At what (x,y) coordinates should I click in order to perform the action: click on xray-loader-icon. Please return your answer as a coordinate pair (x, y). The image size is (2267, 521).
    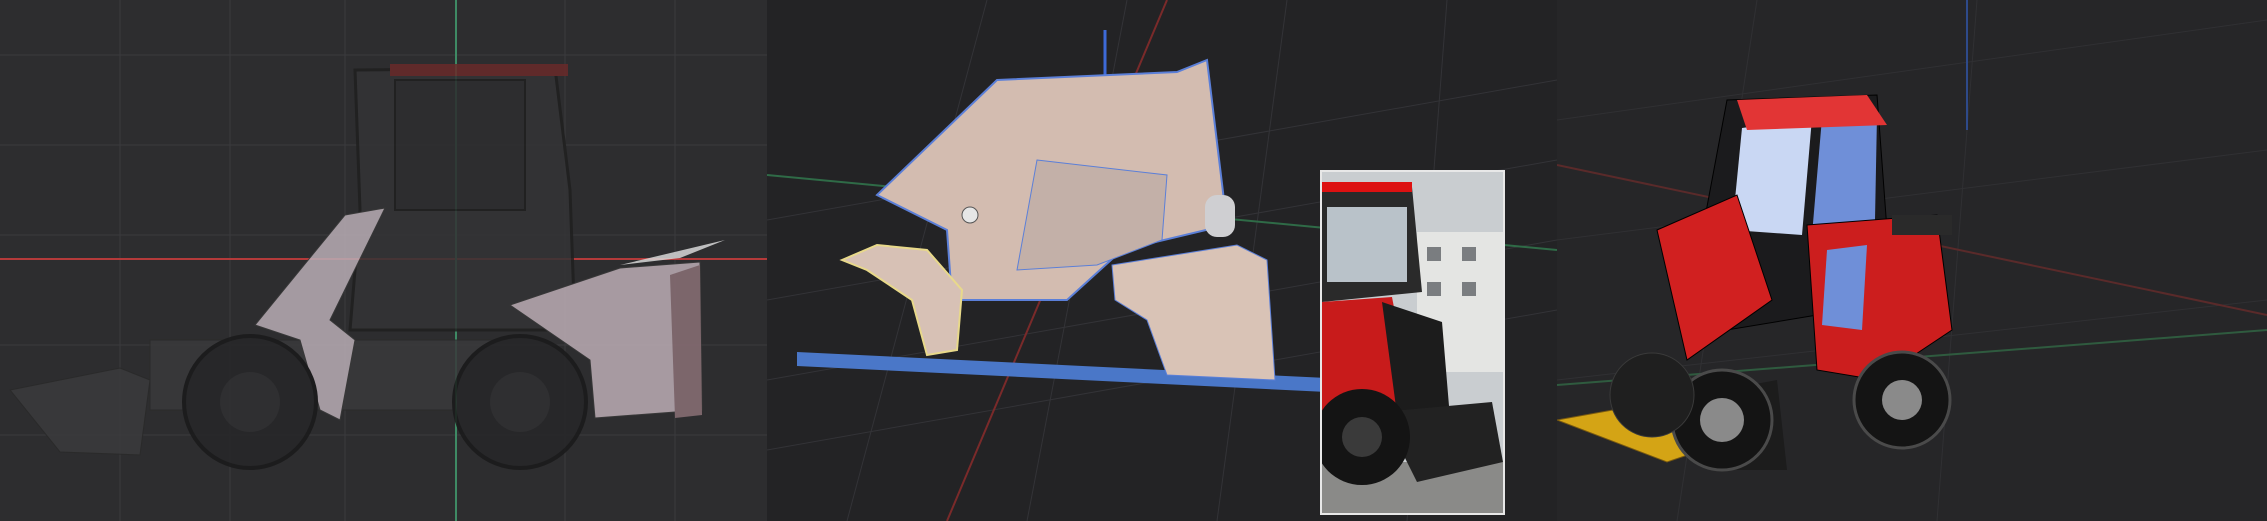
    Looking at the image, I should click on (1755, 283).